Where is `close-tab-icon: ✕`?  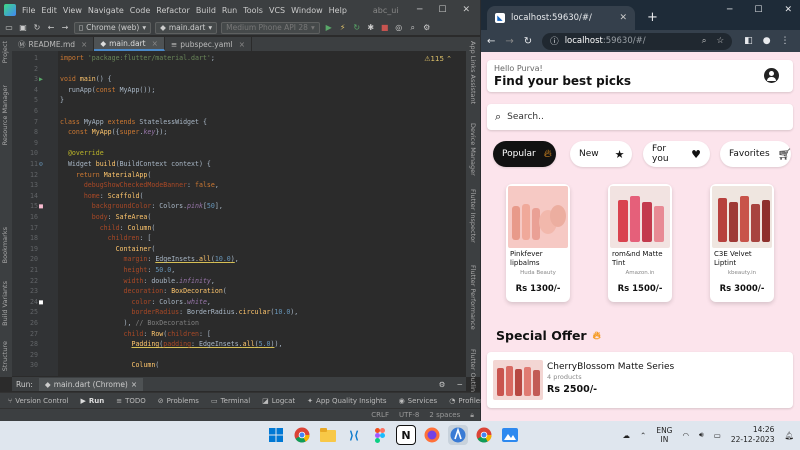 close-tab-icon: ✕ is located at coordinates (623, 18).